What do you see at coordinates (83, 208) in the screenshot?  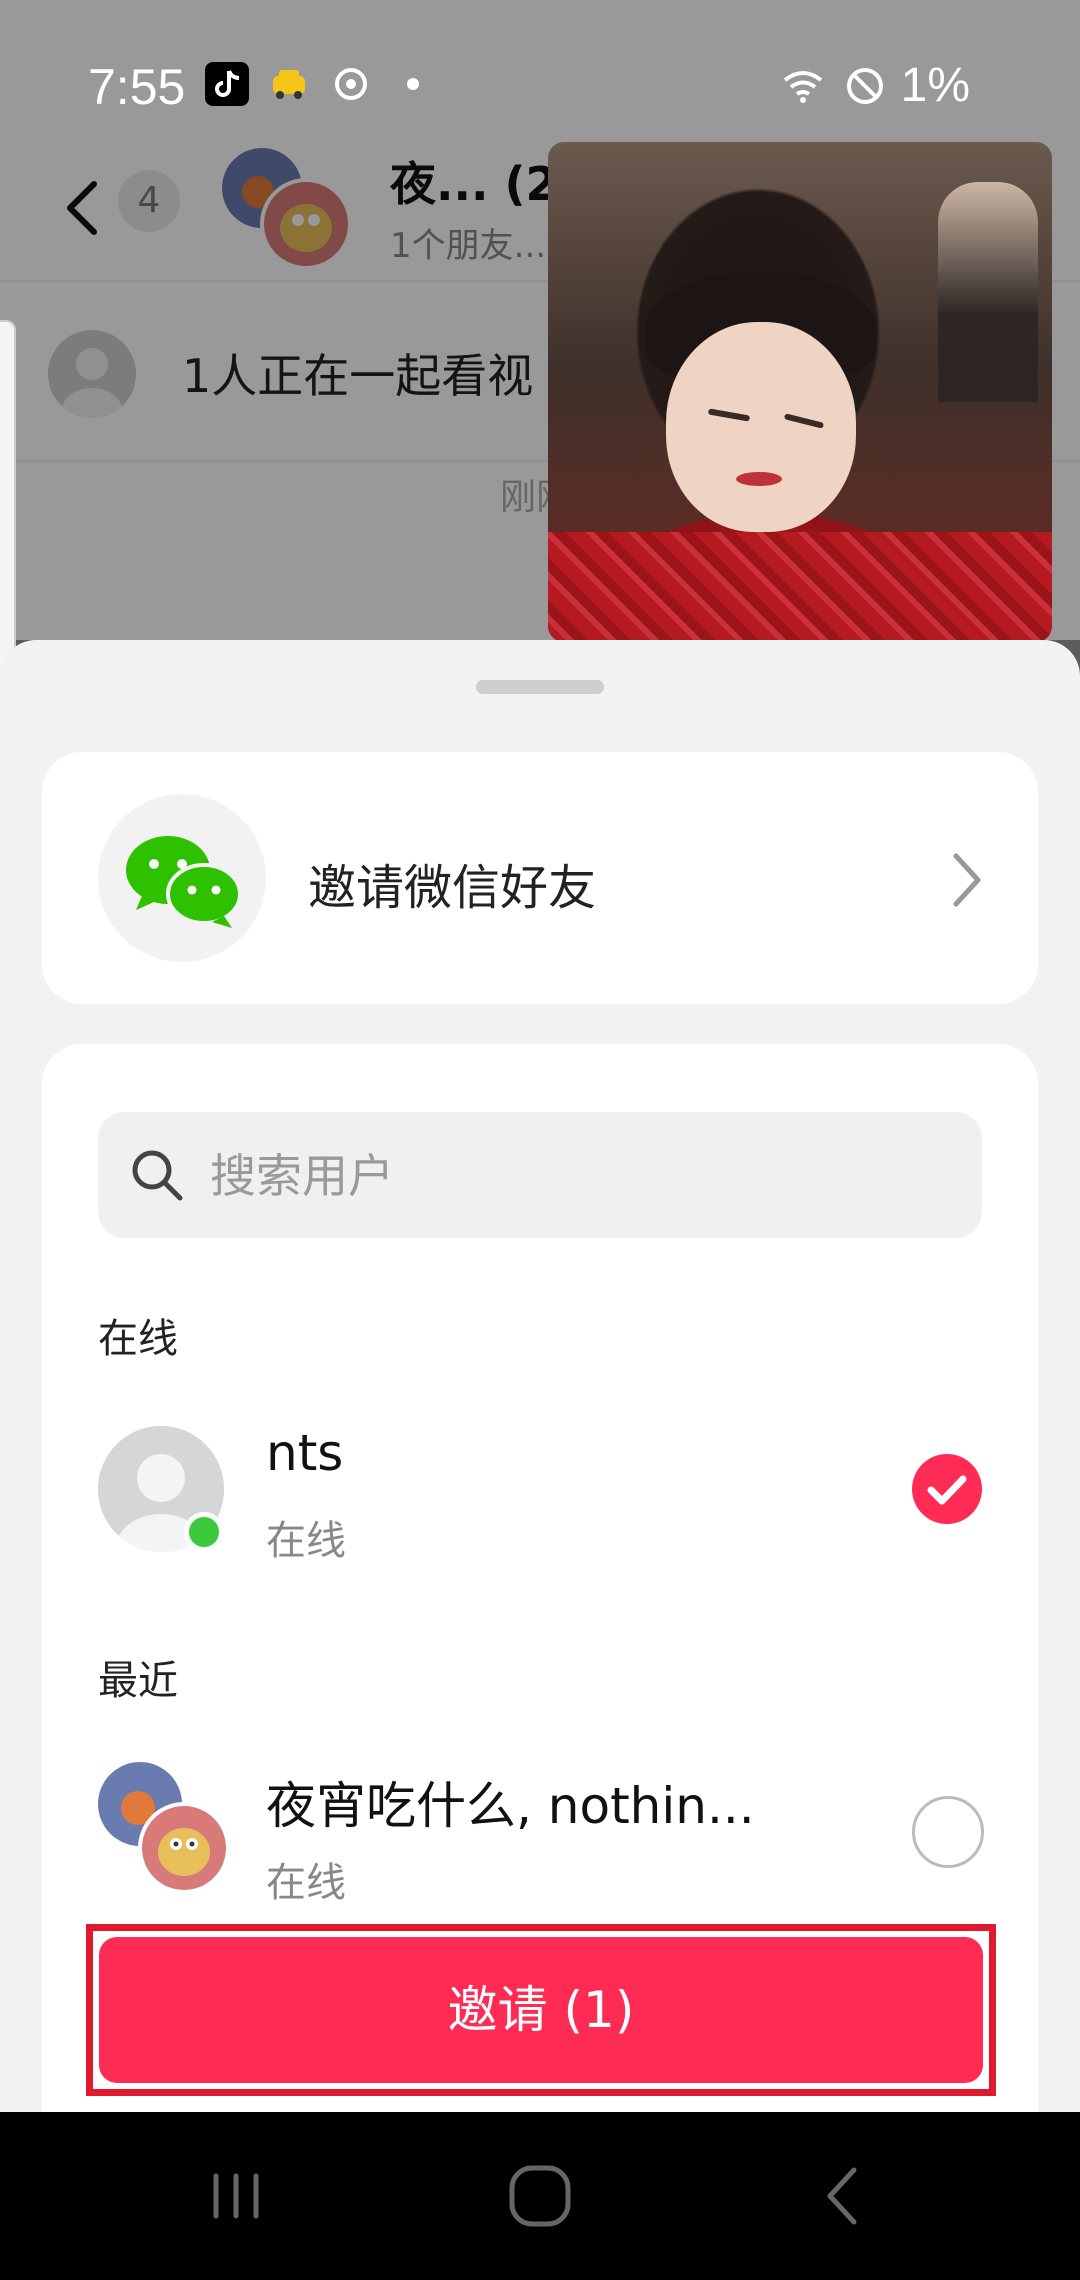 I see `back-arrow-icon` at bounding box center [83, 208].